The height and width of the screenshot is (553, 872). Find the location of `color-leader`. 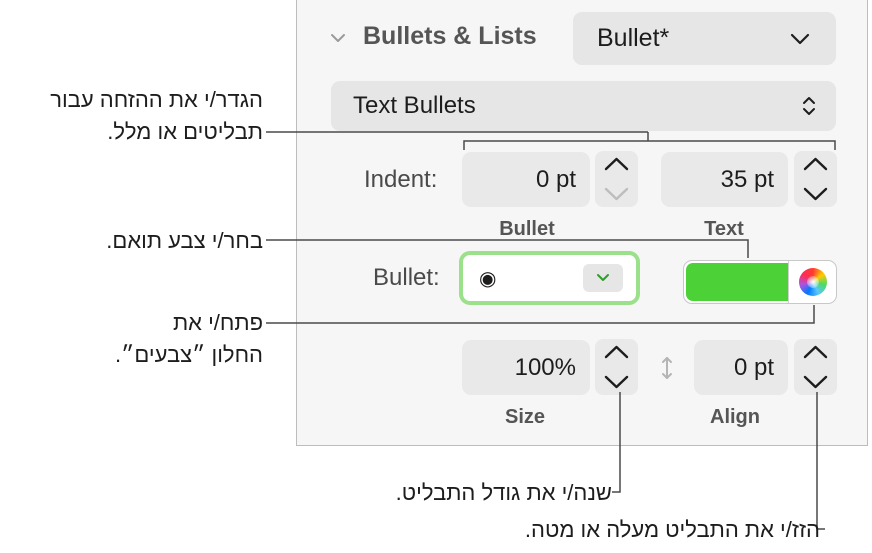

color-leader is located at coordinates (507, 248).